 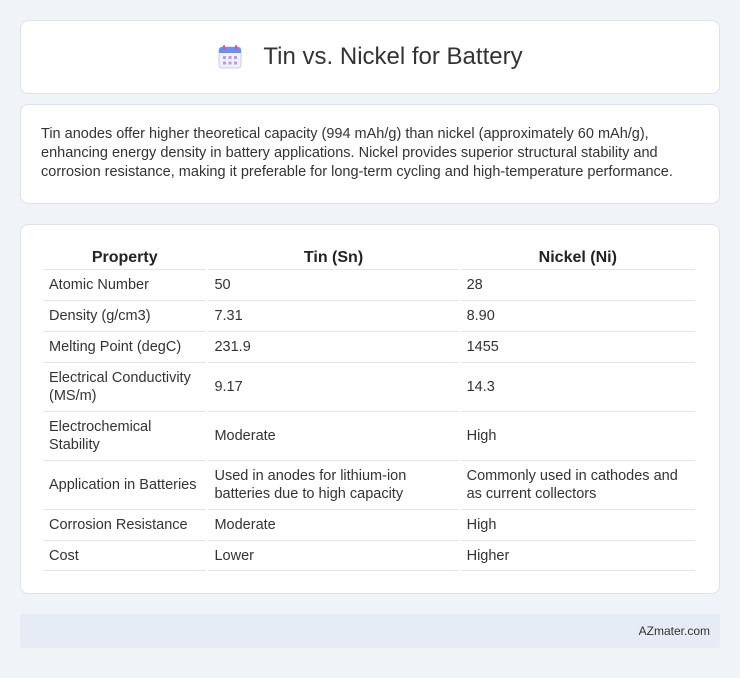 I want to click on property-cell: Application in Batteries, so click(x=125, y=484).